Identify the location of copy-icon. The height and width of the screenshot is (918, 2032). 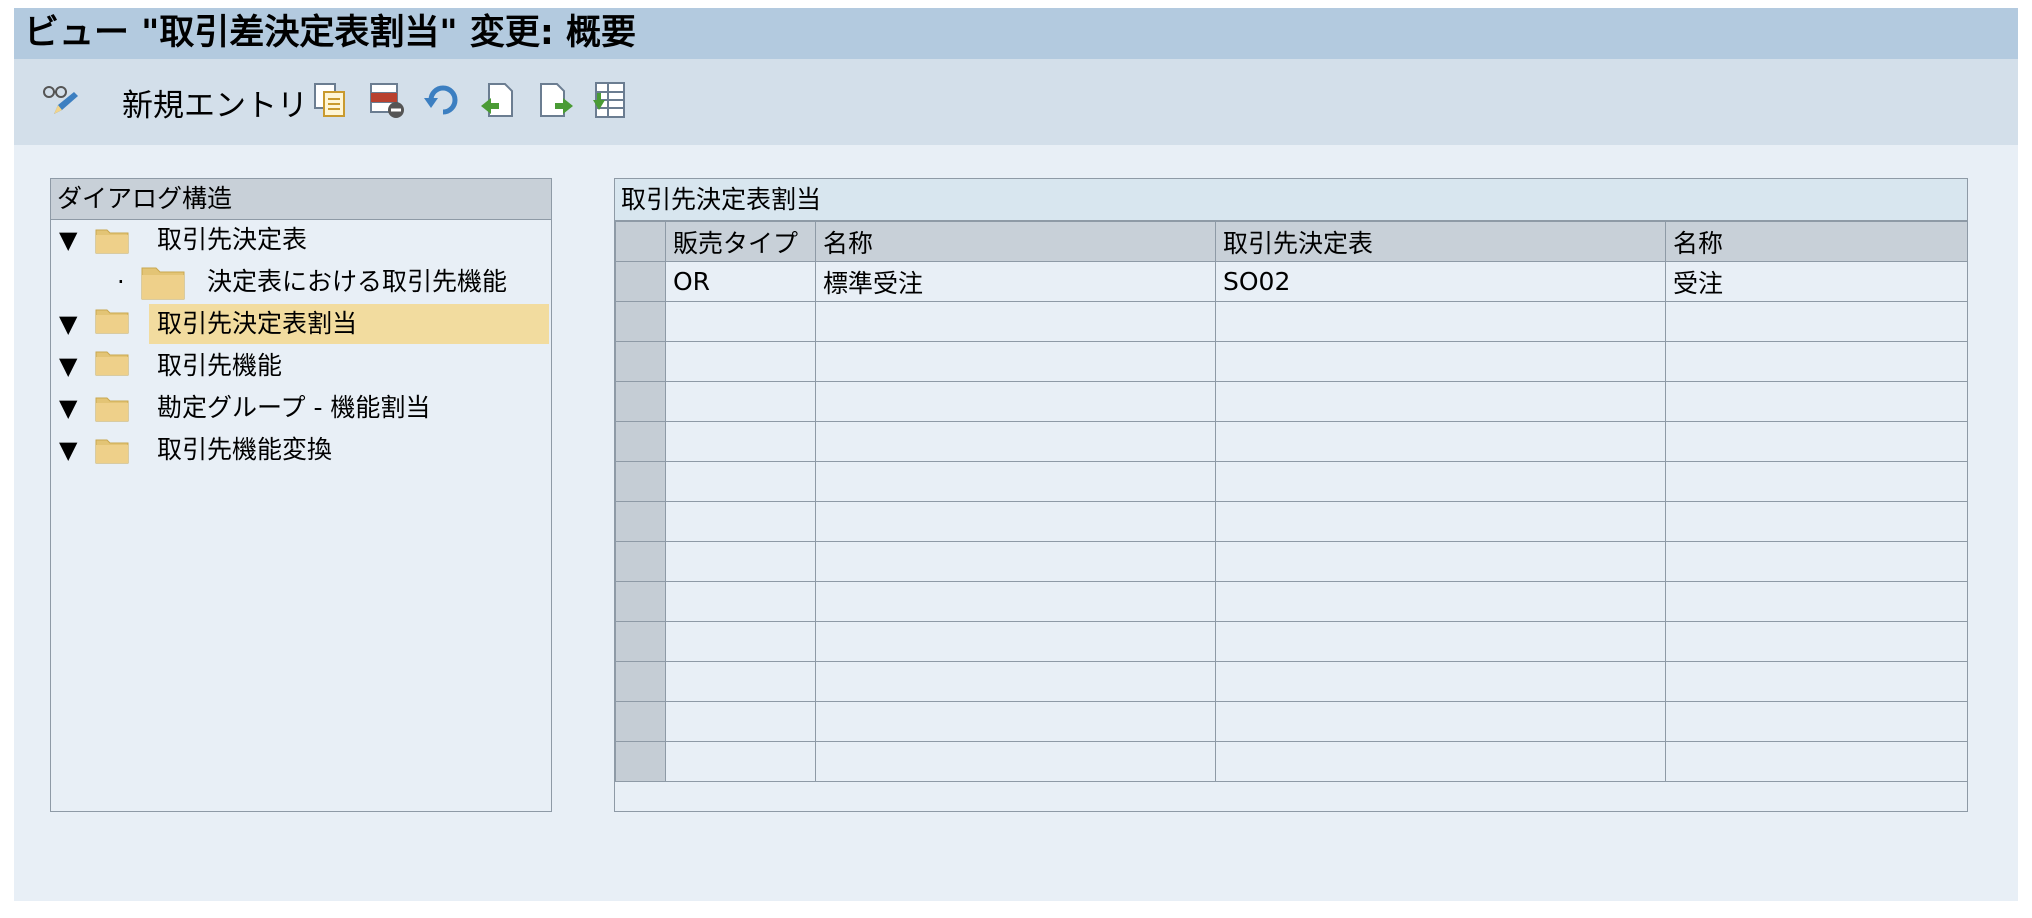
(330, 100).